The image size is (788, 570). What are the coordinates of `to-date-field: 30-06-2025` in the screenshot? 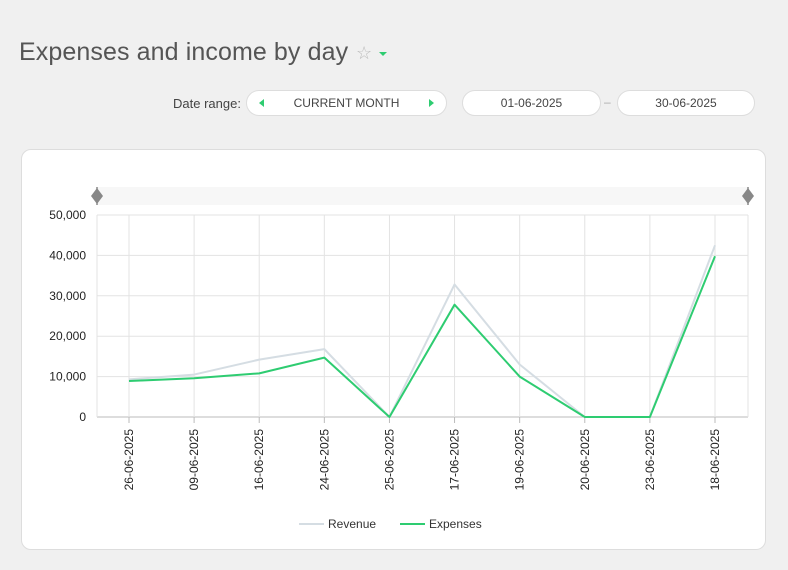 It's located at (686, 103).